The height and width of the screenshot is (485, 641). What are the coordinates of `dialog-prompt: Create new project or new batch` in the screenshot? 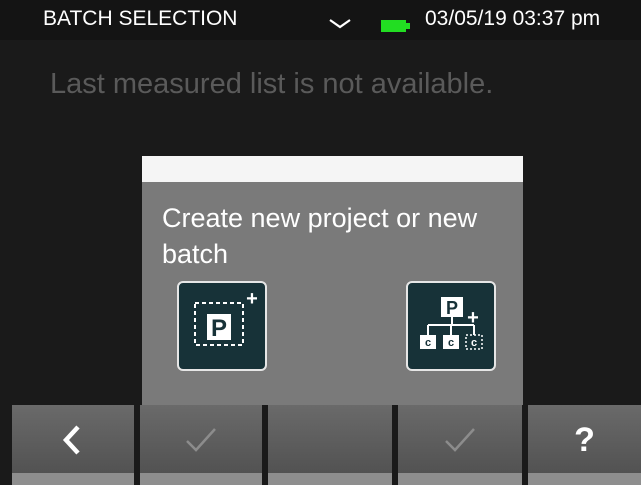 It's located at (320, 236).